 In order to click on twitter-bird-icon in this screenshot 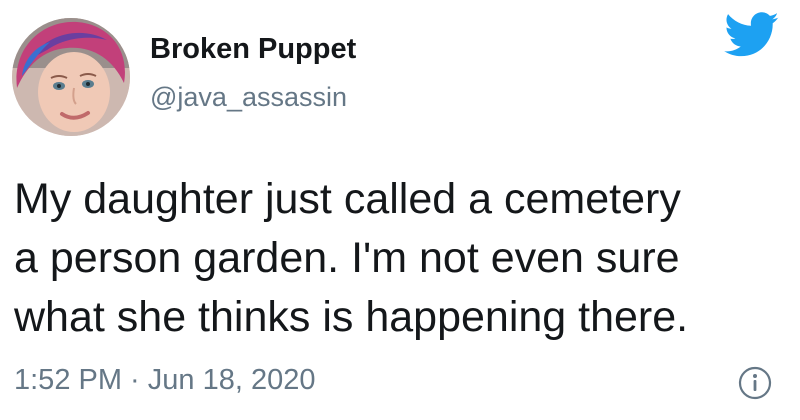, I will do `click(752, 35)`.